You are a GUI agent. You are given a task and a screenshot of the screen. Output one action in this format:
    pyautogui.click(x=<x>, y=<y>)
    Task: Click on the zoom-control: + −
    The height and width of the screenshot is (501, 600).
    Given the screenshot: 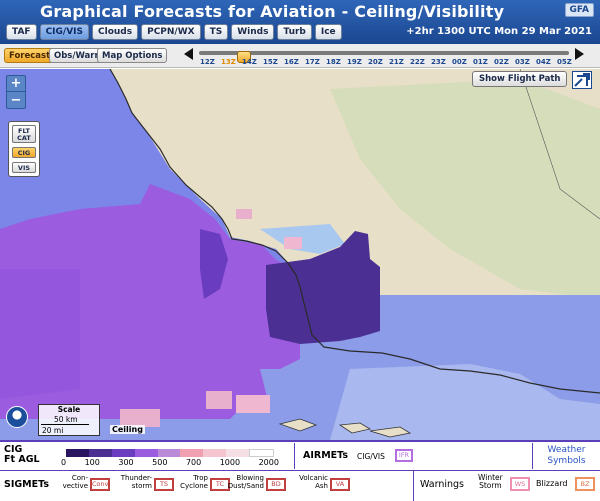 What is the action you would take?
    pyautogui.click(x=16, y=92)
    